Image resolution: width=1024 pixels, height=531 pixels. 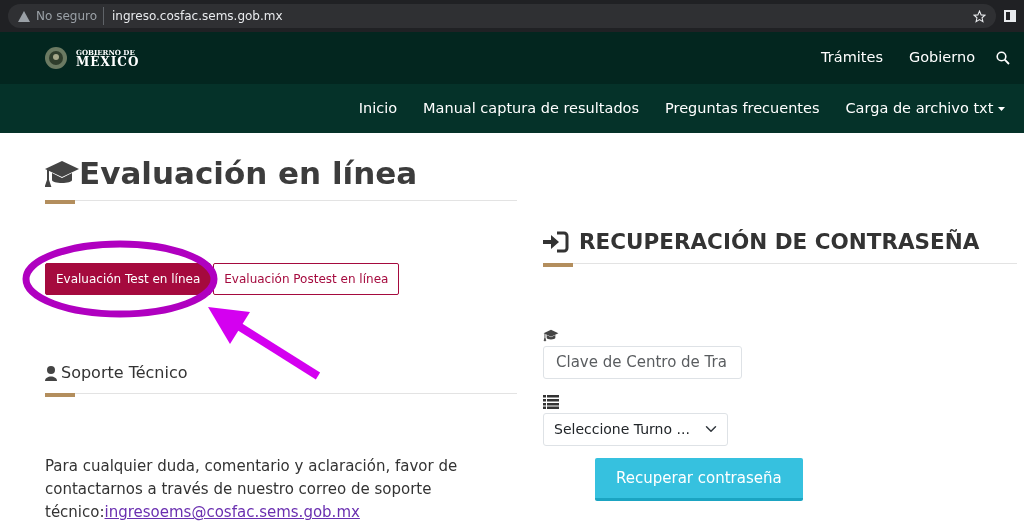 What do you see at coordinates (742, 108) in the screenshot?
I see `nav-link: Preguntas frecuentes` at bounding box center [742, 108].